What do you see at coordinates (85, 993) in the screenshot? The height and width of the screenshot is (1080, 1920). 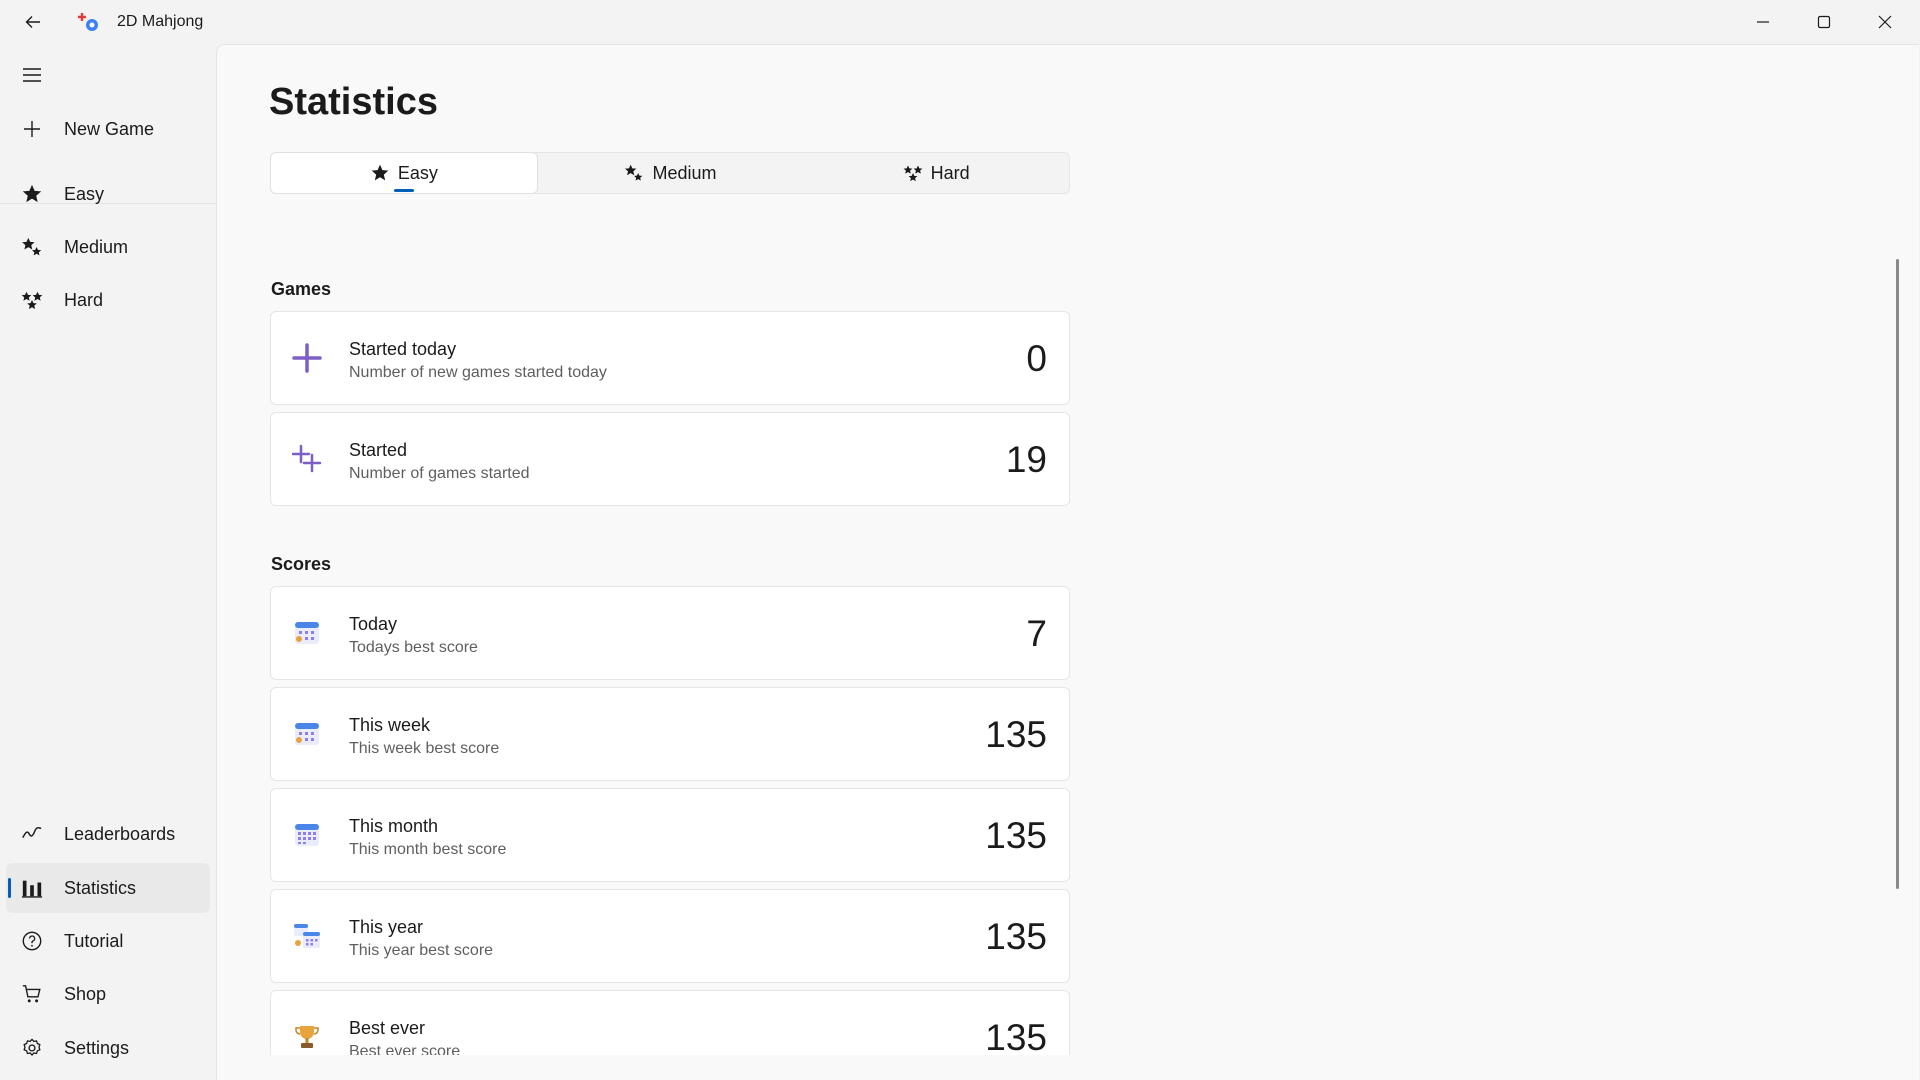 I see `sidebar-item-label: Shop` at bounding box center [85, 993].